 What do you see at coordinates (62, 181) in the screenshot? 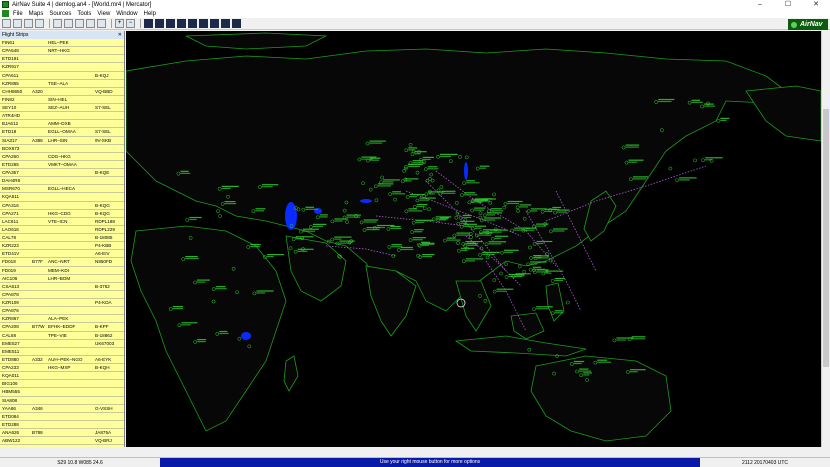
I see `flight-strip: DAH4R6` at bounding box center [62, 181].